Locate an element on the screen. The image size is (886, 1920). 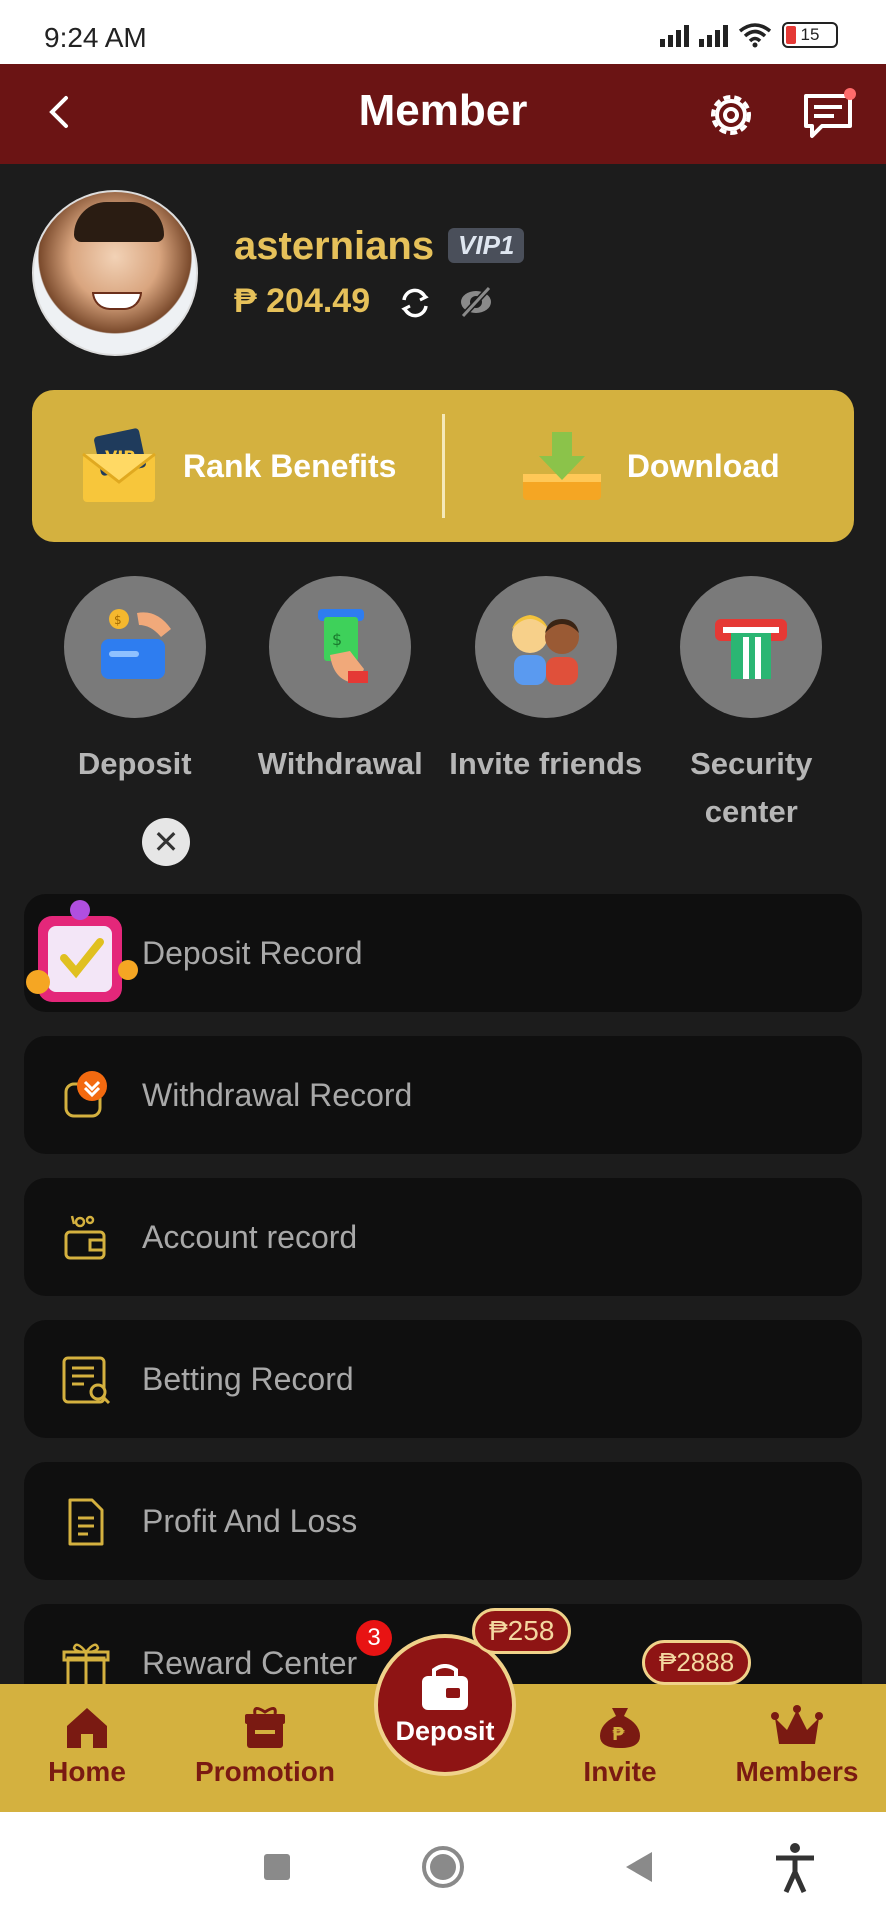
quick-deposit: $ Deposit is located at coordinates (135, 706).